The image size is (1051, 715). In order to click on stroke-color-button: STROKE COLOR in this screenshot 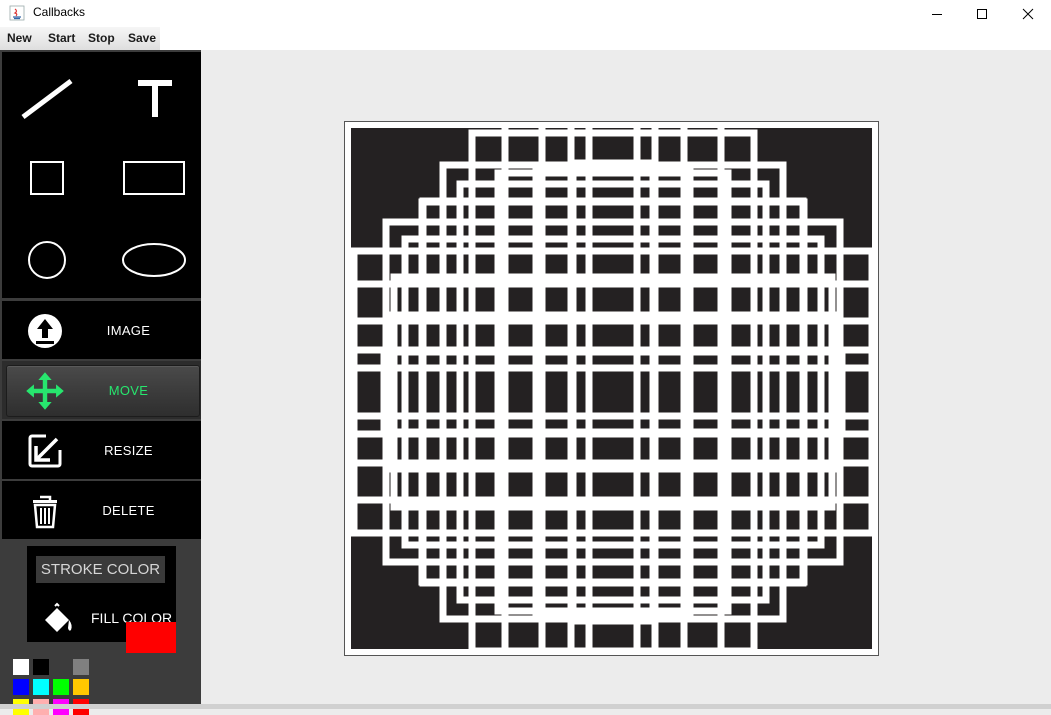, I will do `click(100, 569)`.